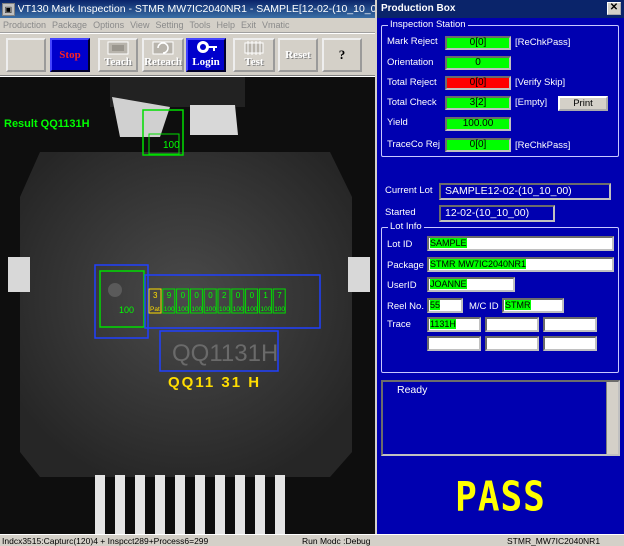 The height and width of the screenshot is (546, 624). What do you see at coordinates (8, 9) in the screenshot?
I see `app-icon: ▣` at bounding box center [8, 9].